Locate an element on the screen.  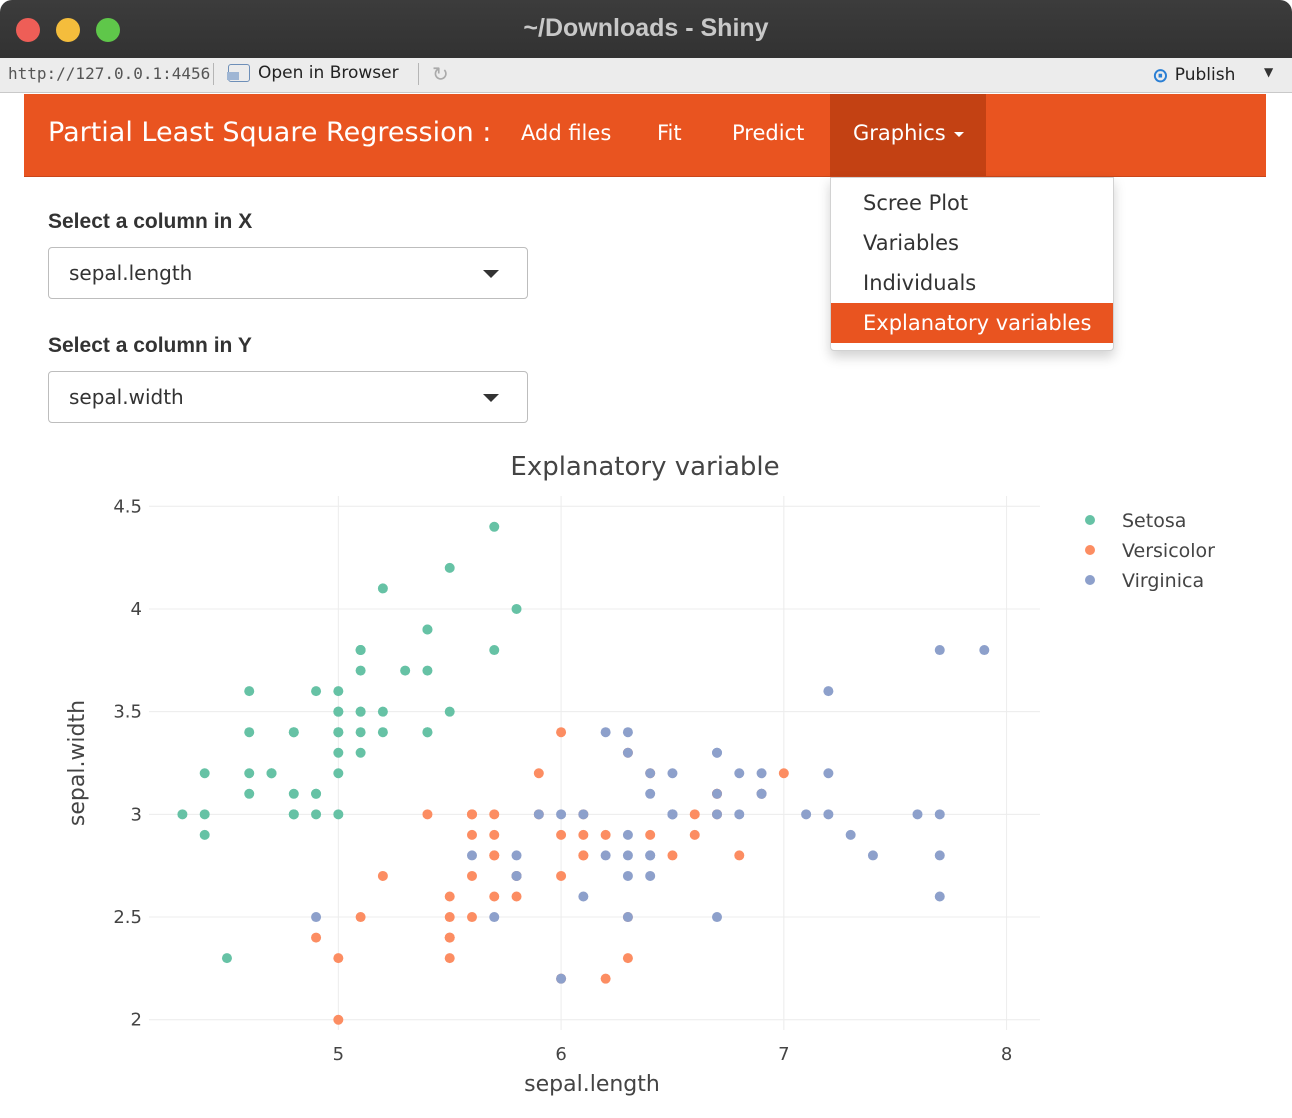
refresh-icon: ↻ is located at coordinates (440, 74).